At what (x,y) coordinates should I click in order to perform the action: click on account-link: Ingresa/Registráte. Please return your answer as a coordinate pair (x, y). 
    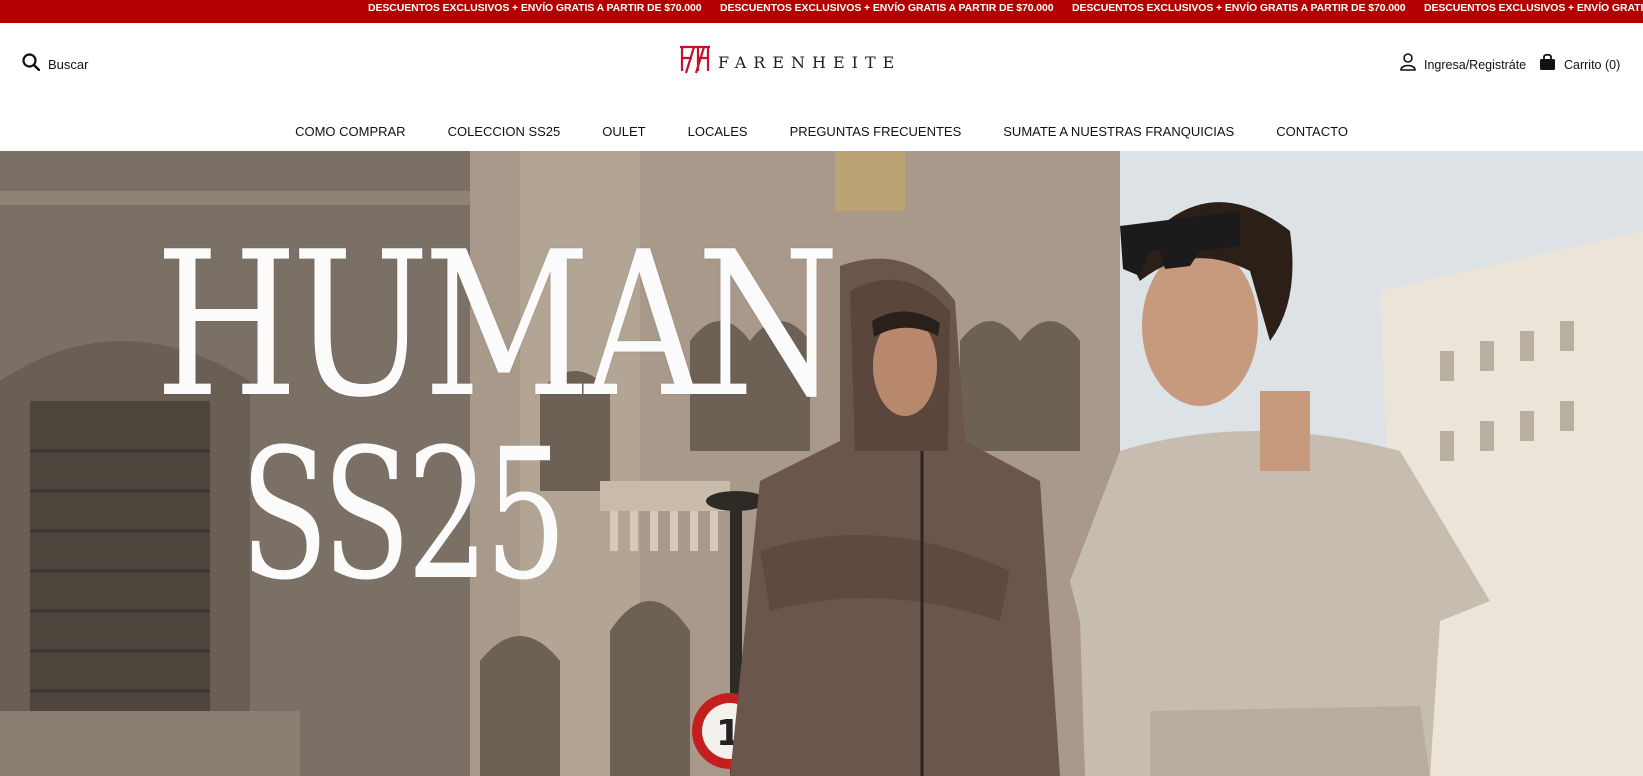
    Looking at the image, I should click on (1463, 64).